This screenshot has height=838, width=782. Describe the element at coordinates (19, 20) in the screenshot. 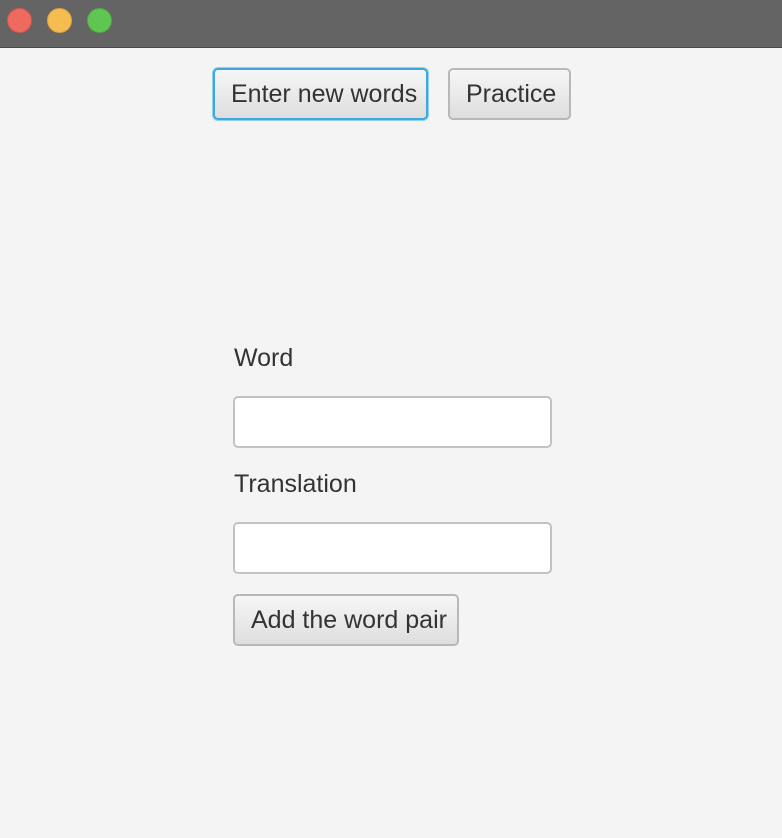

I see `close-icon` at that location.